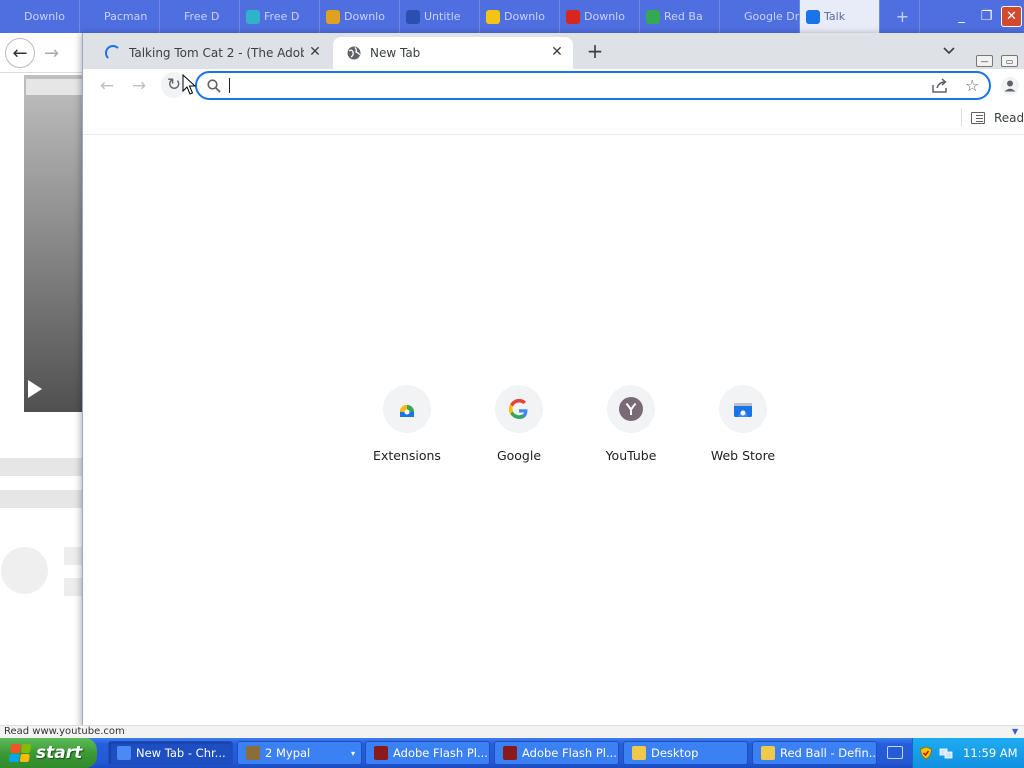 The image size is (1024, 768). I want to click on search-icon, so click(214, 86).